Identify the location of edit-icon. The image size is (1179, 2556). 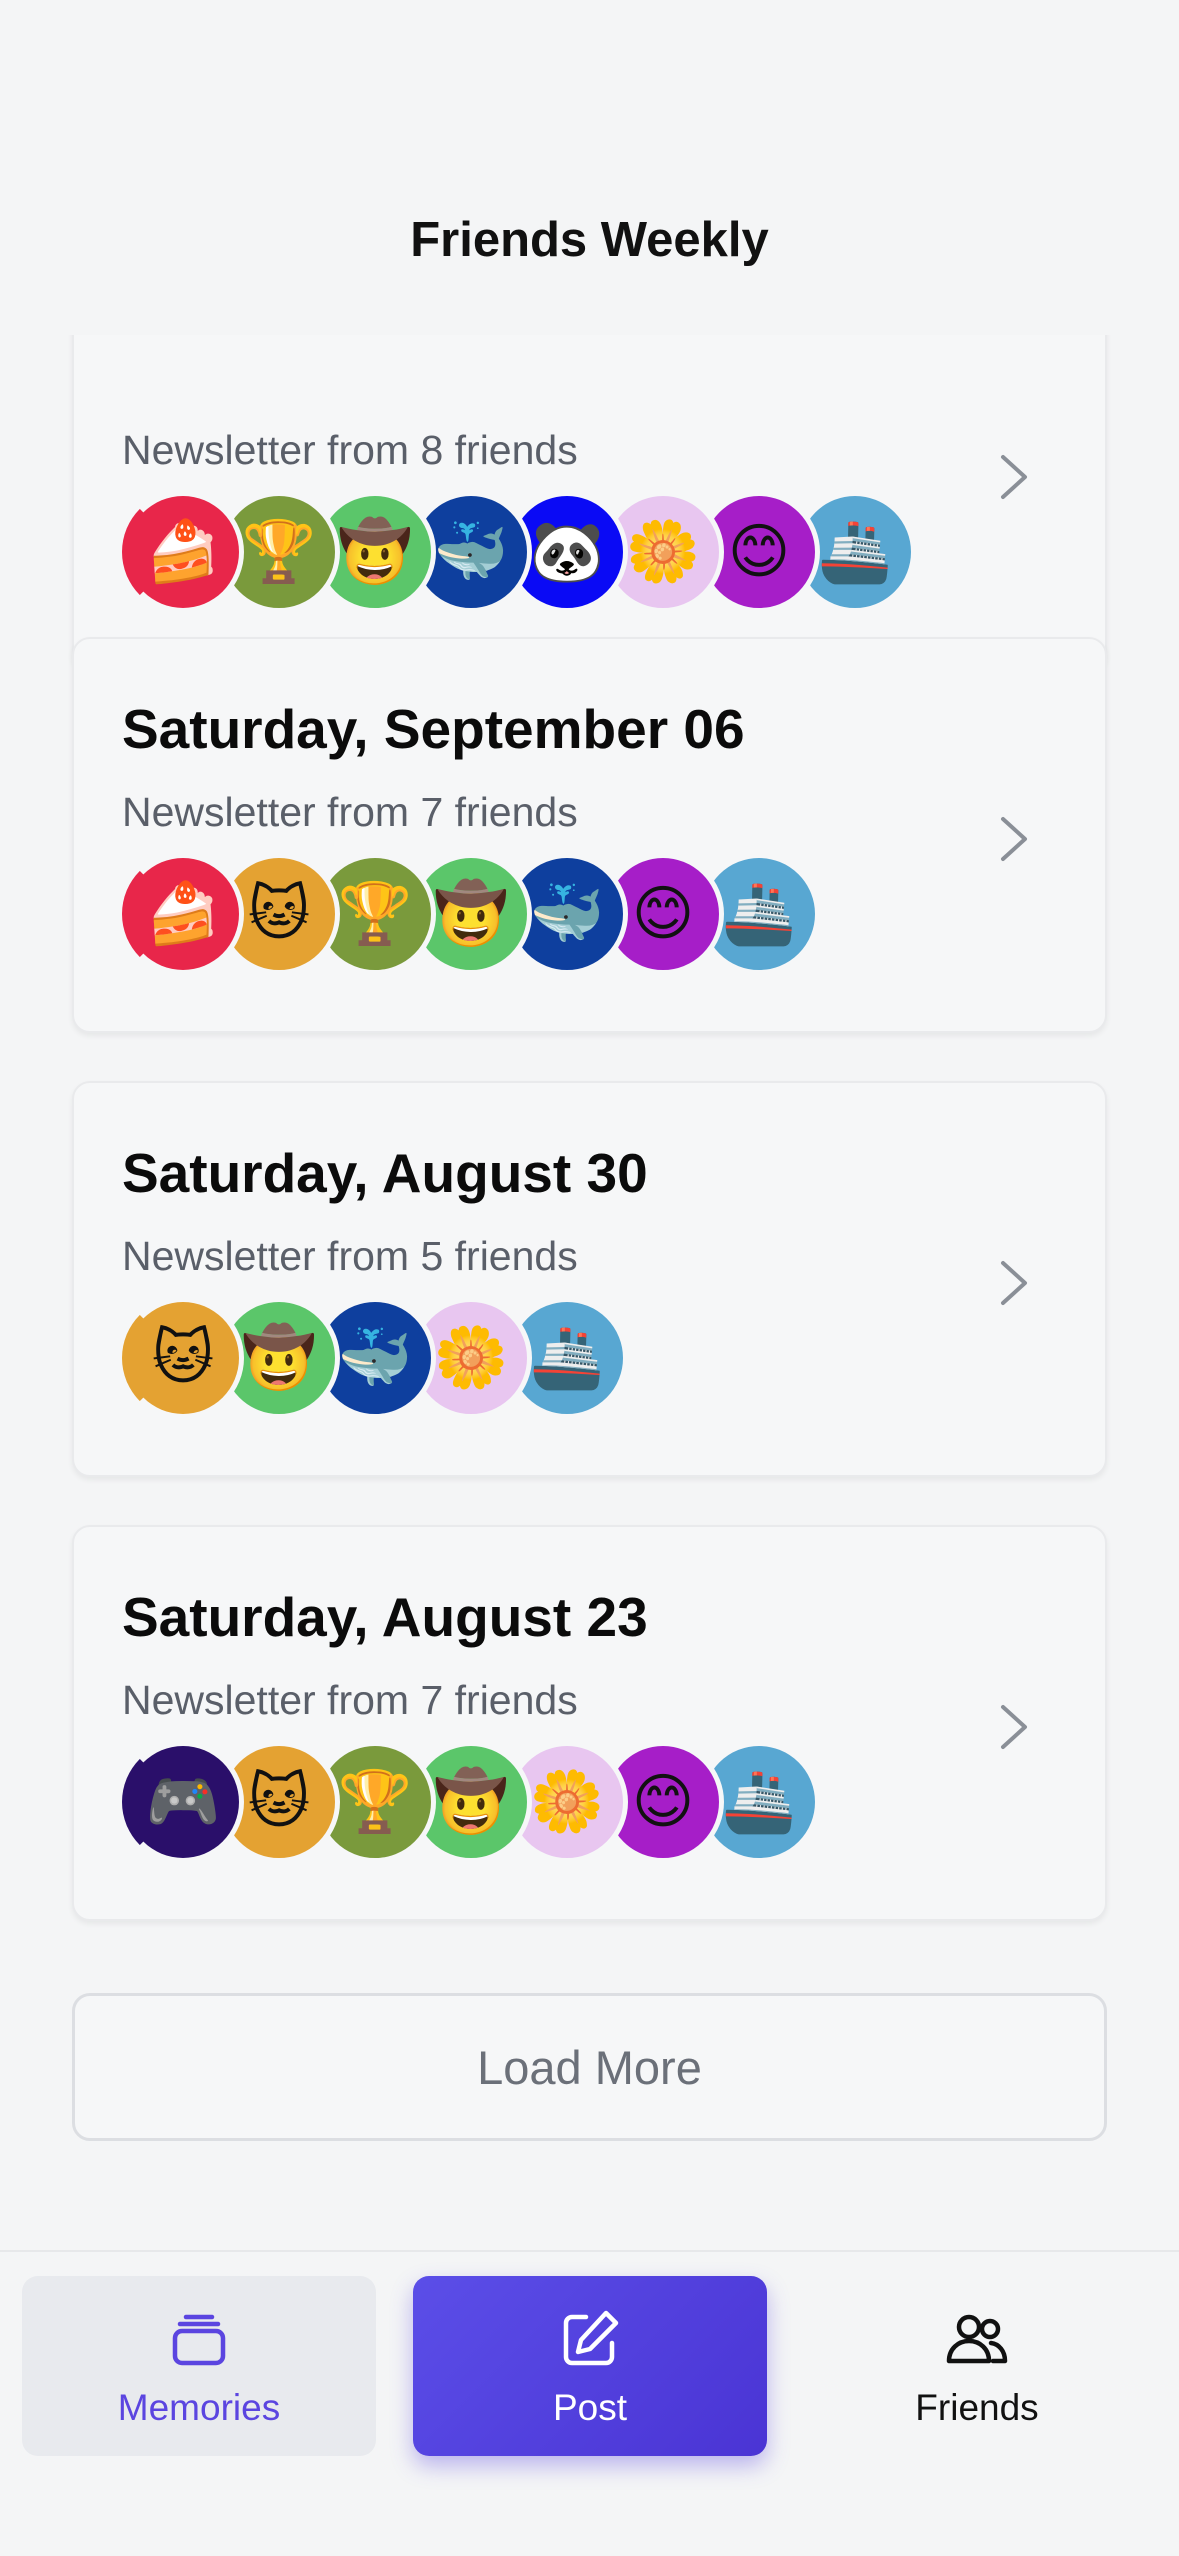
(591, 2338).